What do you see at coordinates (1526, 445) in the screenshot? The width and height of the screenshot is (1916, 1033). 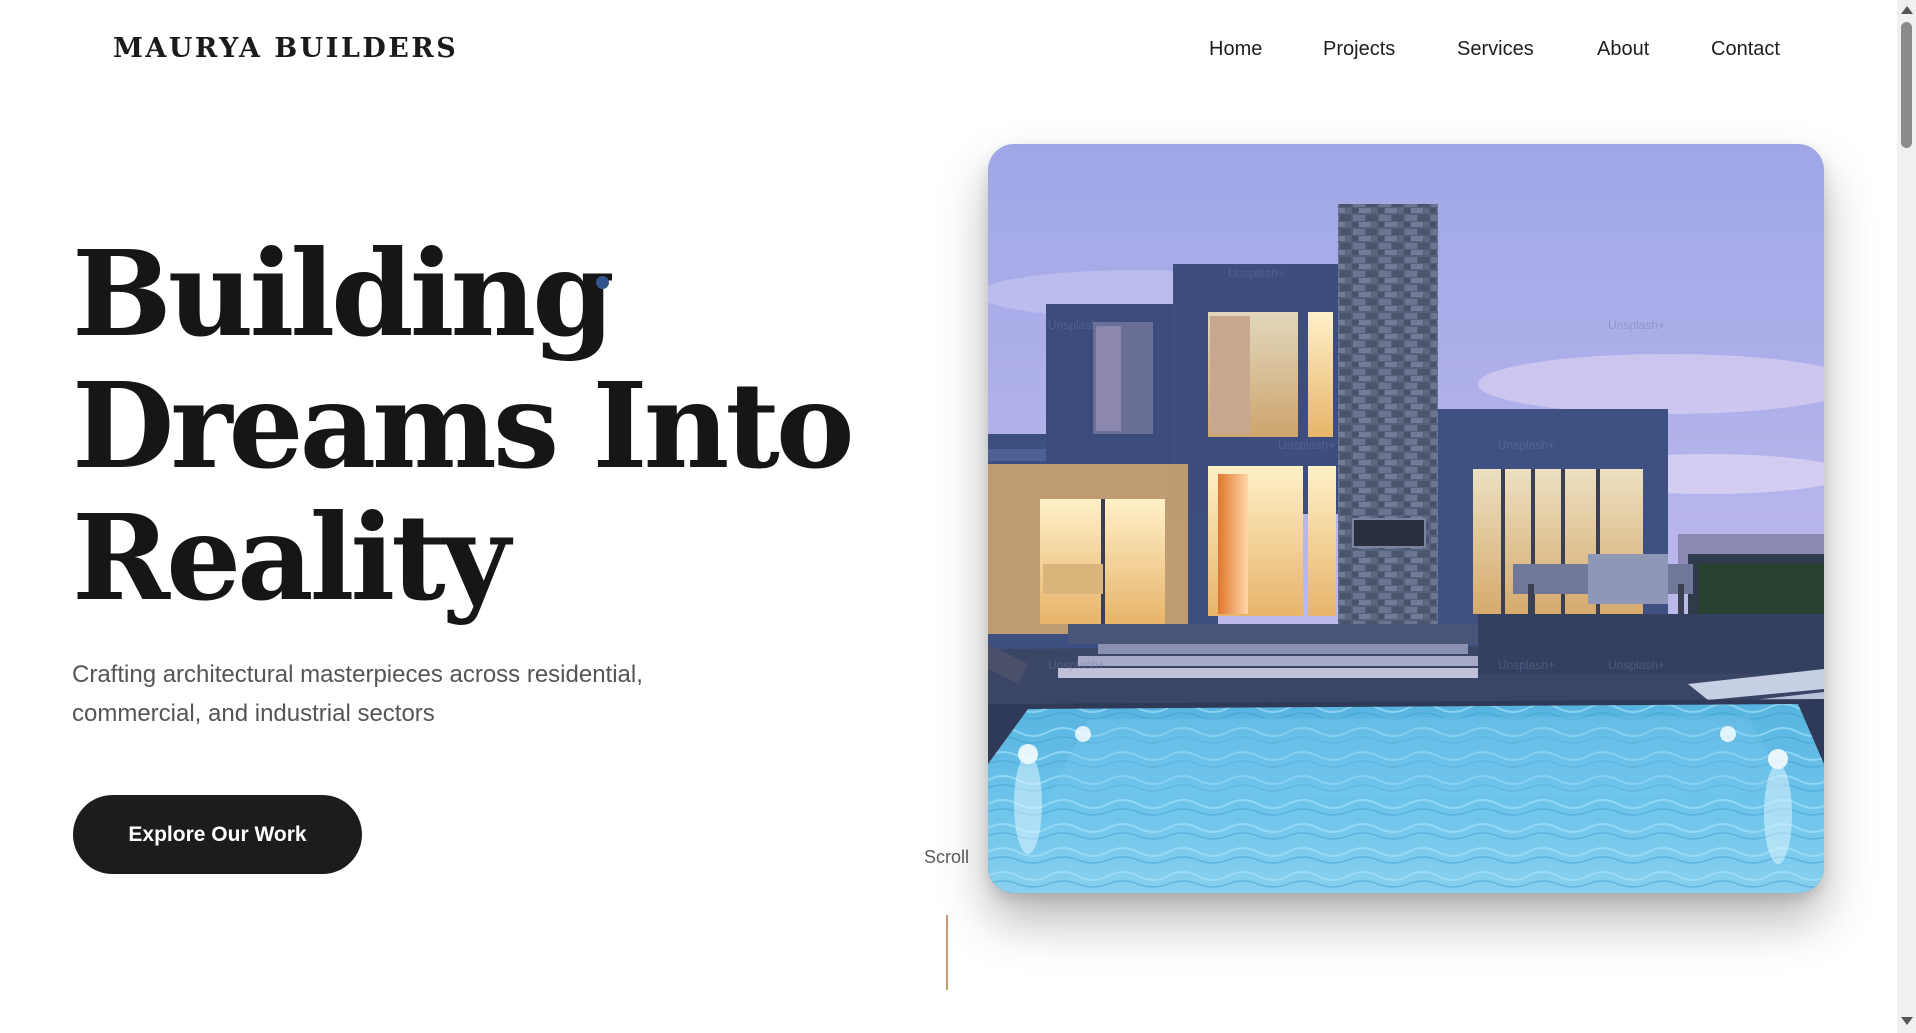 I see `watermark-4: Unsplash+` at bounding box center [1526, 445].